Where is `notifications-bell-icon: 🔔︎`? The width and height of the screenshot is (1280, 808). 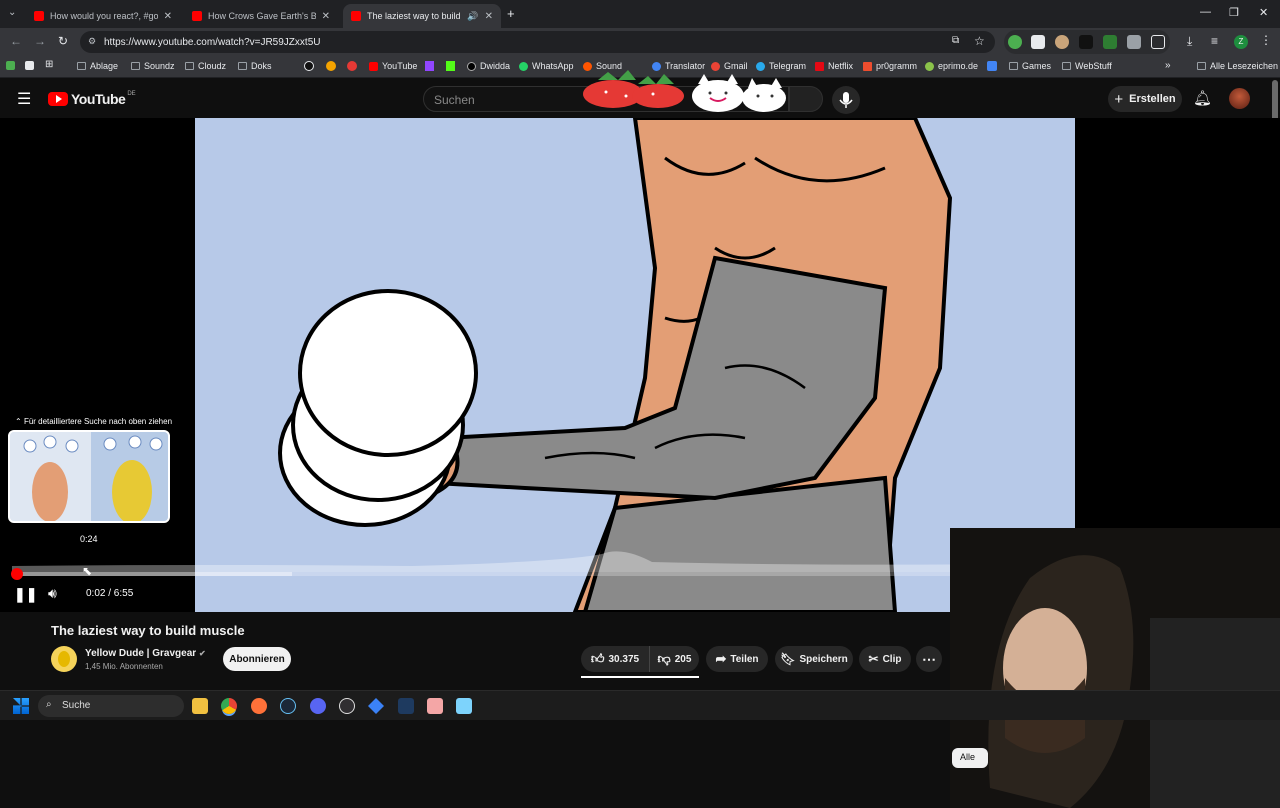 notifications-bell-icon: 🔔︎ is located at coordinates (1202, 98).